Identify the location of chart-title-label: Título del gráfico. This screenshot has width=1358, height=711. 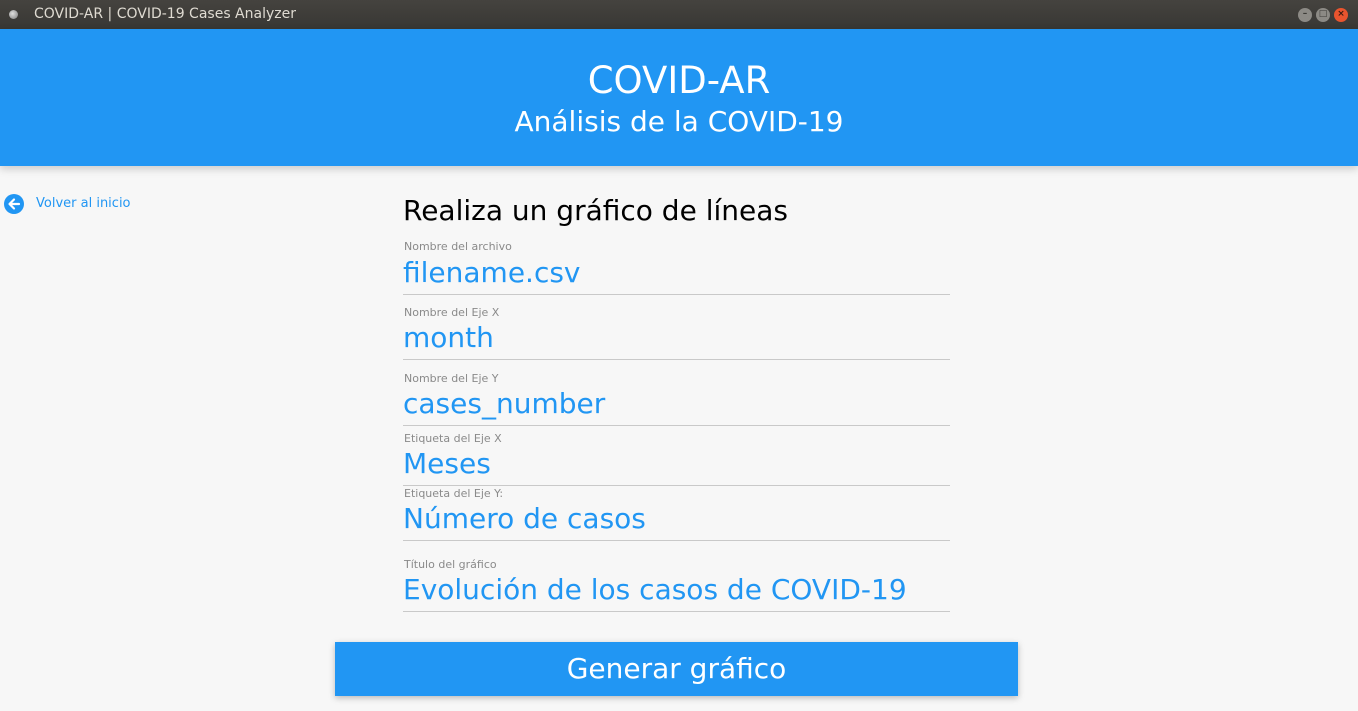
(450, 564).